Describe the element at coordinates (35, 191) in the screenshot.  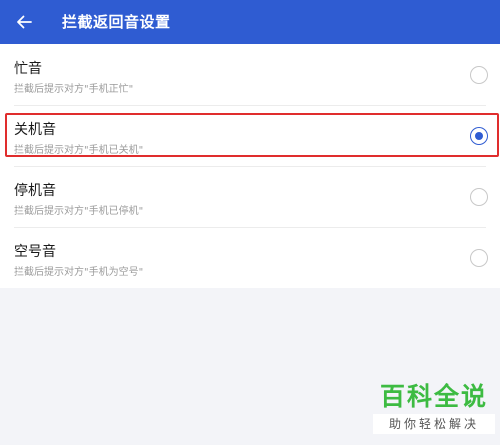
I see `option-label: 停机音` at that location.